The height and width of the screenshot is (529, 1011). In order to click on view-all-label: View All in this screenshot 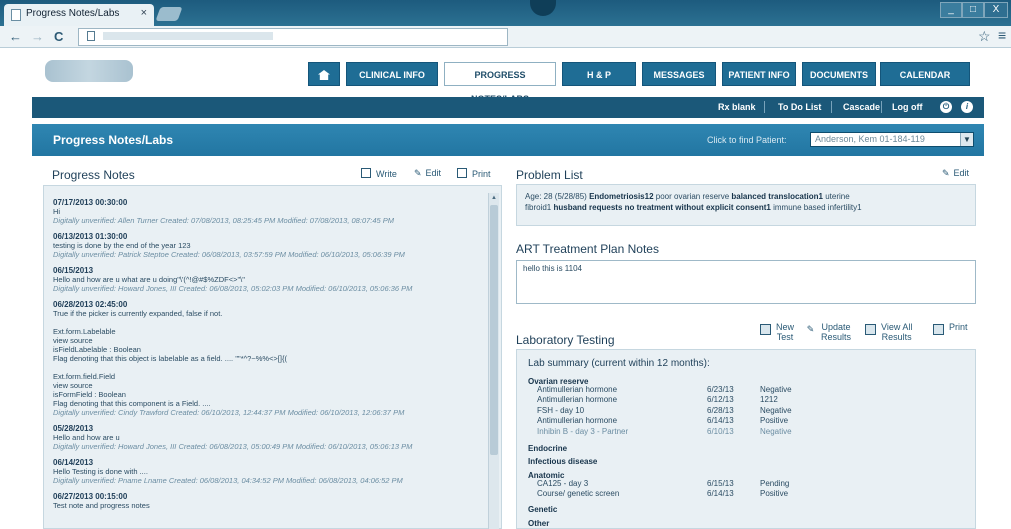, I will do `click(897, 327)`.